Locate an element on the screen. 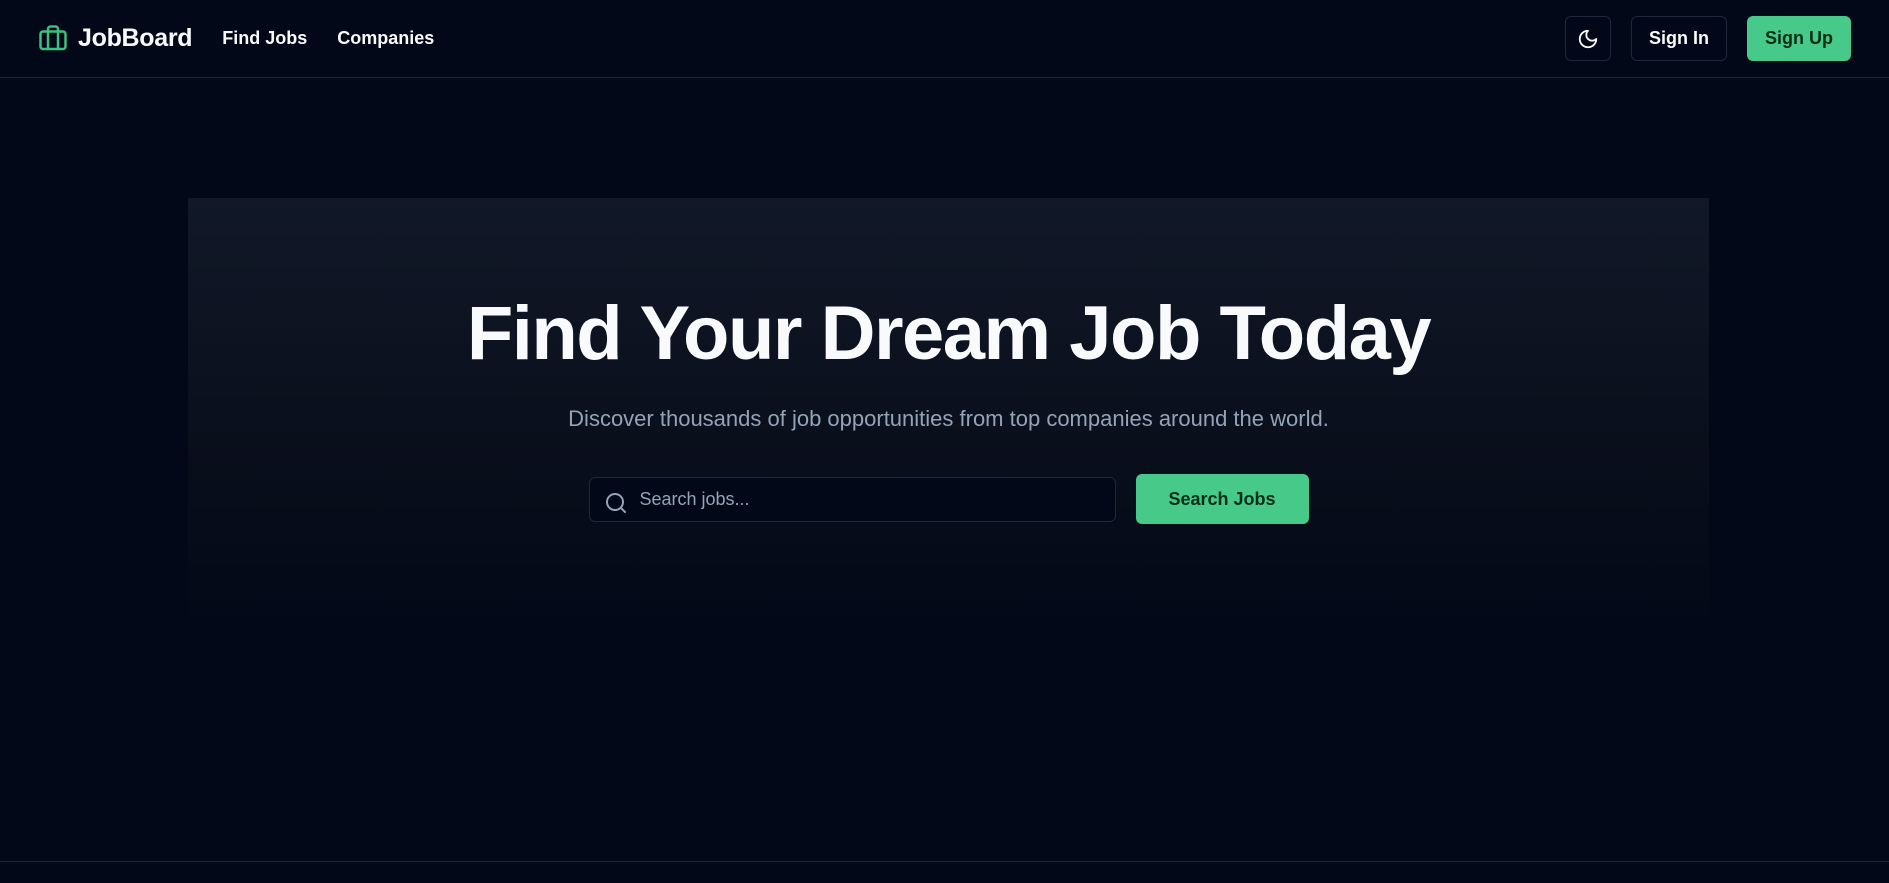  moon-icon is located at coordinates (1588, 39).